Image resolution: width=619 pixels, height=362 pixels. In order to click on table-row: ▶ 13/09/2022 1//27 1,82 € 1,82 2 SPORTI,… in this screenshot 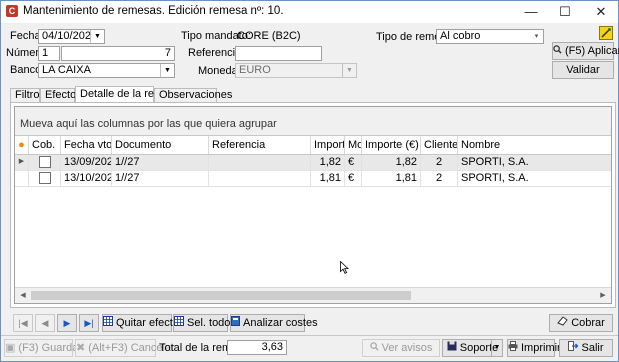, I will do `click(313, 163)`.